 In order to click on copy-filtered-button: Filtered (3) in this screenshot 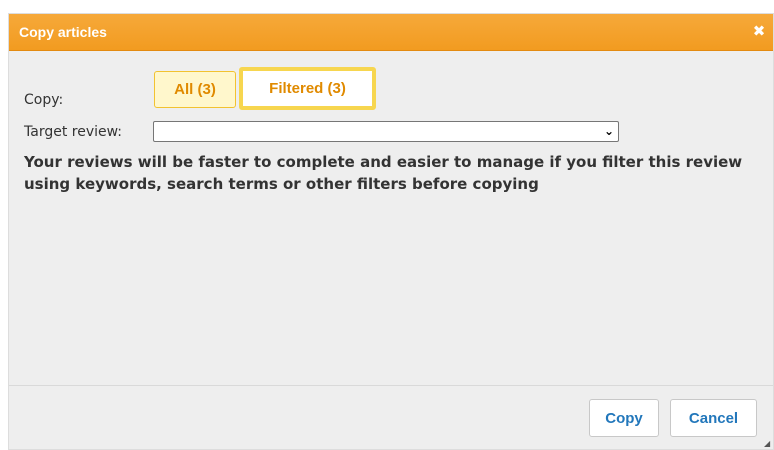, I will do `click(307, 88)`.